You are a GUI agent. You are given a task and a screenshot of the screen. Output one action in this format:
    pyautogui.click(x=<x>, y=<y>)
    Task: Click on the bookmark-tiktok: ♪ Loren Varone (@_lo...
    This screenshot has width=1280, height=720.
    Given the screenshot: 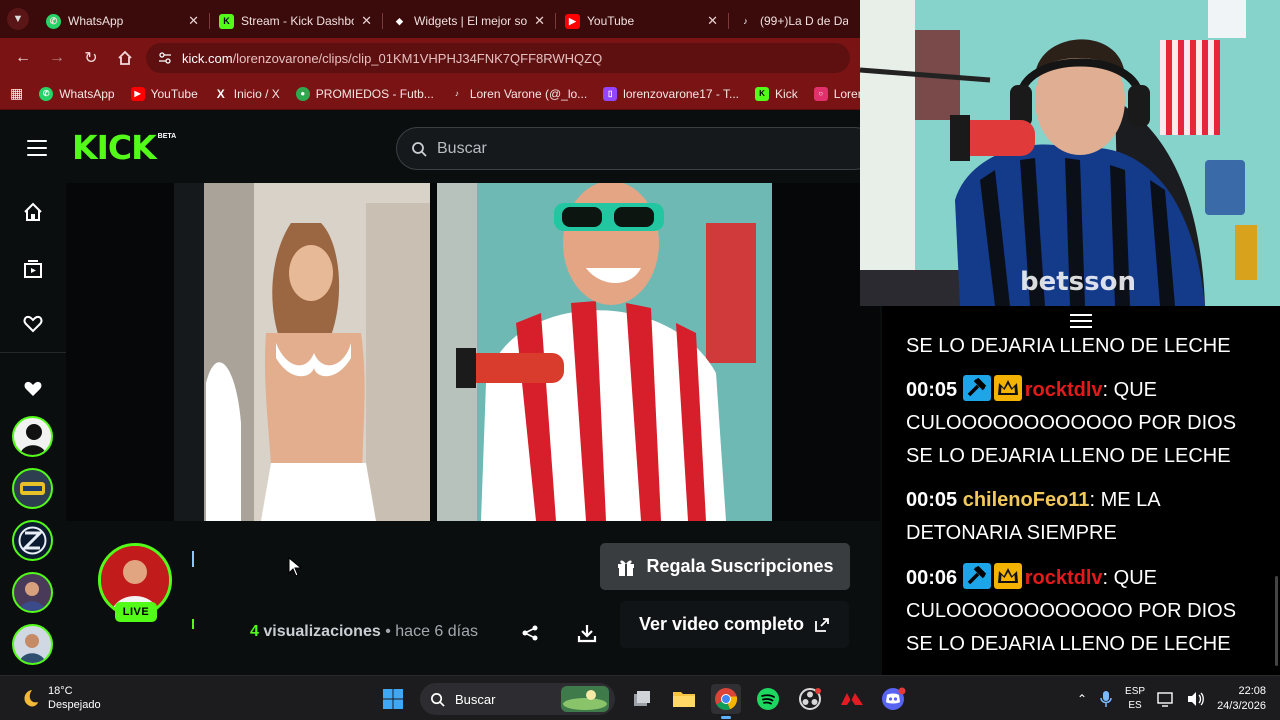 What is the action you would take?
    pyautogui.click(x=518, y=94)
    